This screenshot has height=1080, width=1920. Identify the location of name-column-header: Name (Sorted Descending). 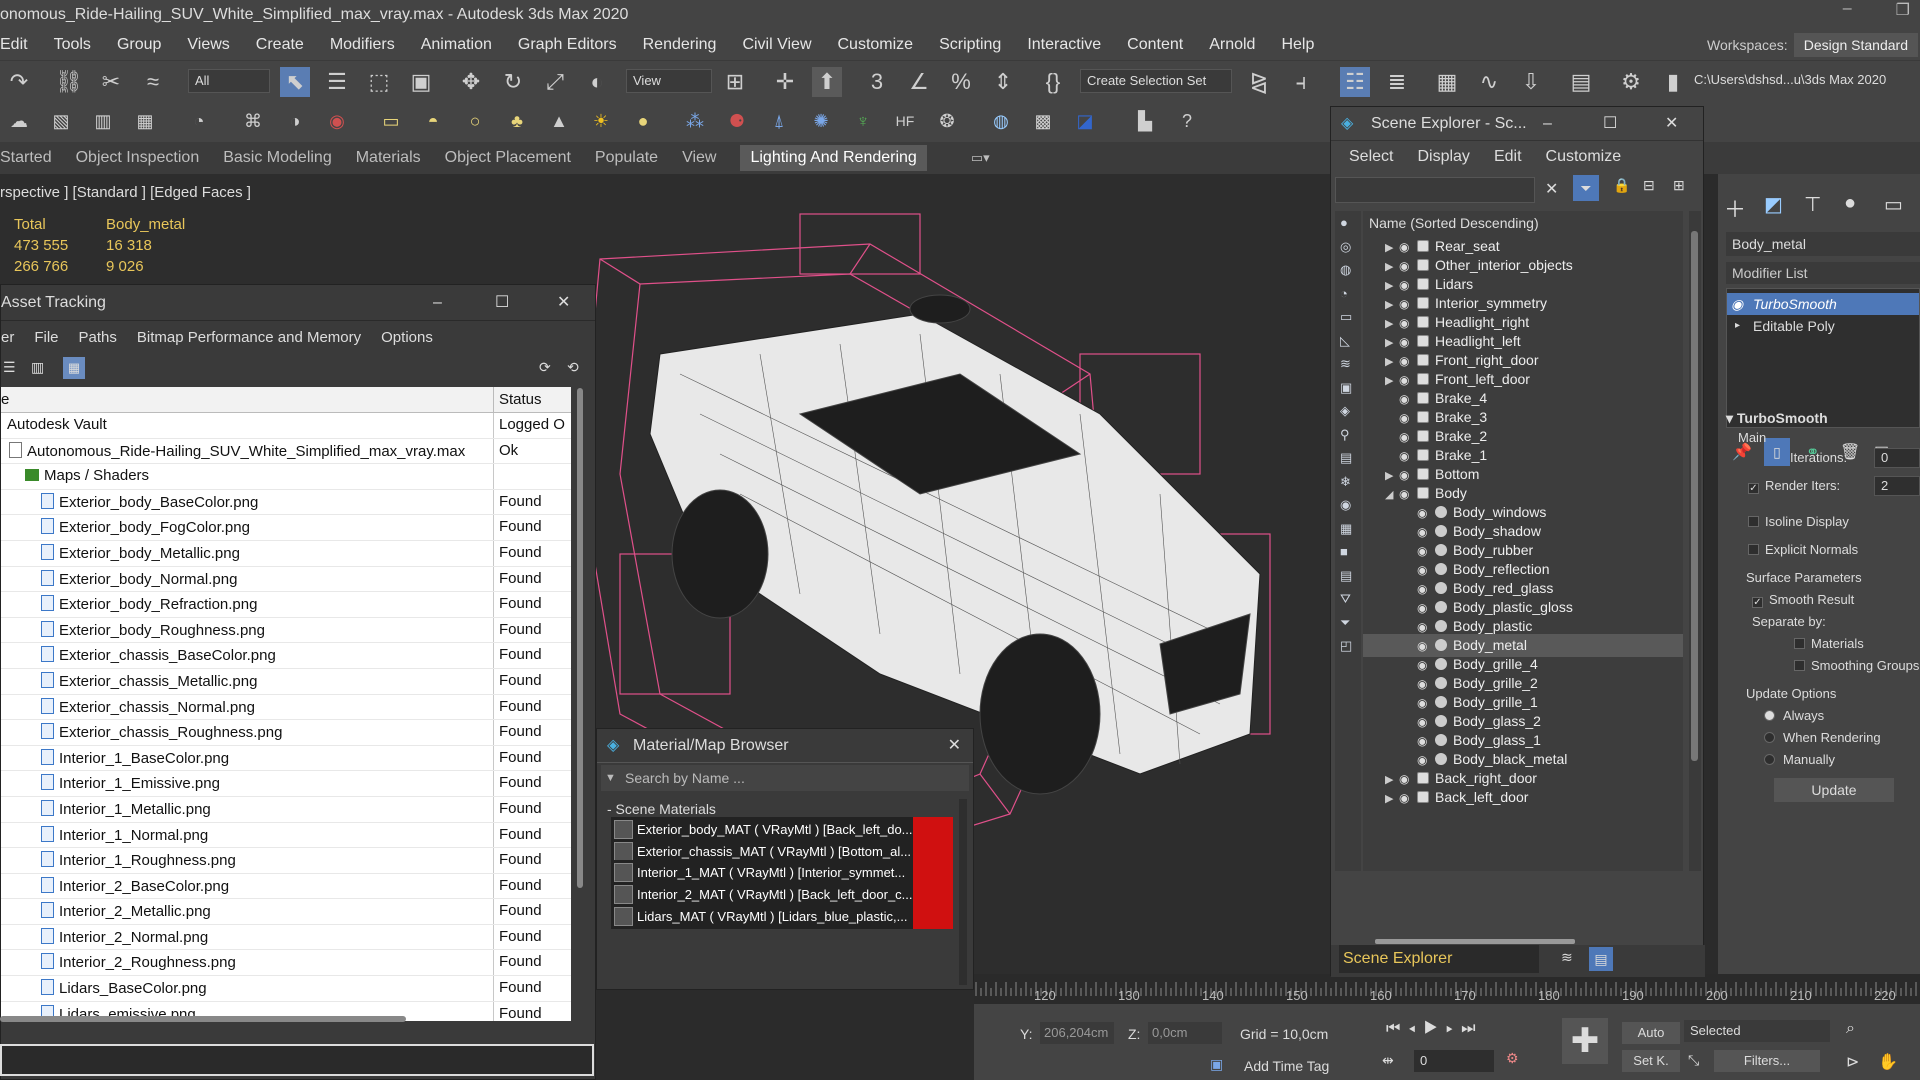
(1523, 223).